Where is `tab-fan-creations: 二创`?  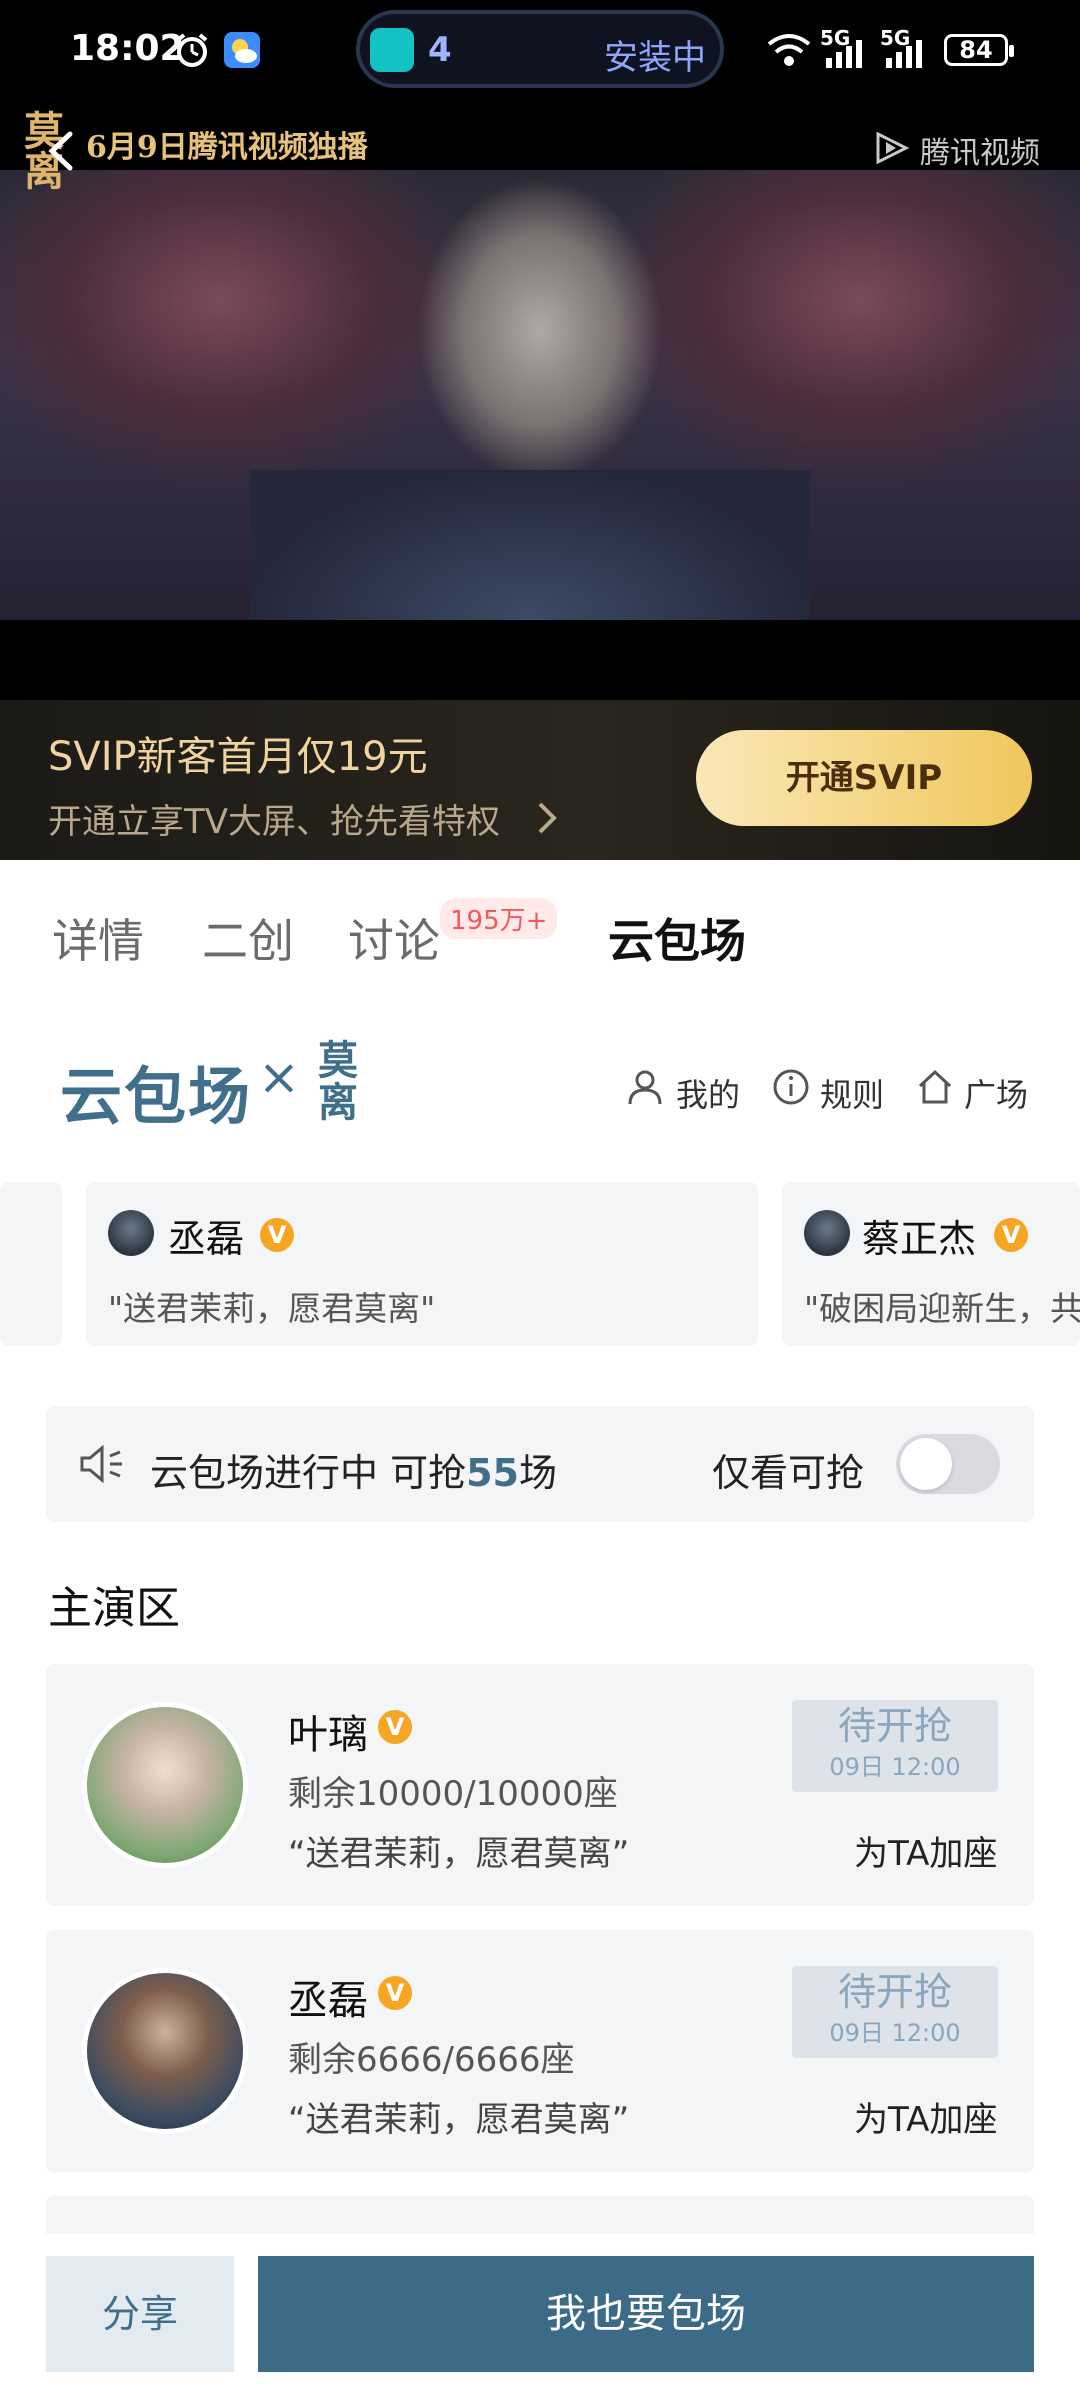
tab-fan-creations: 二创 is located at coordinates (248, 938).